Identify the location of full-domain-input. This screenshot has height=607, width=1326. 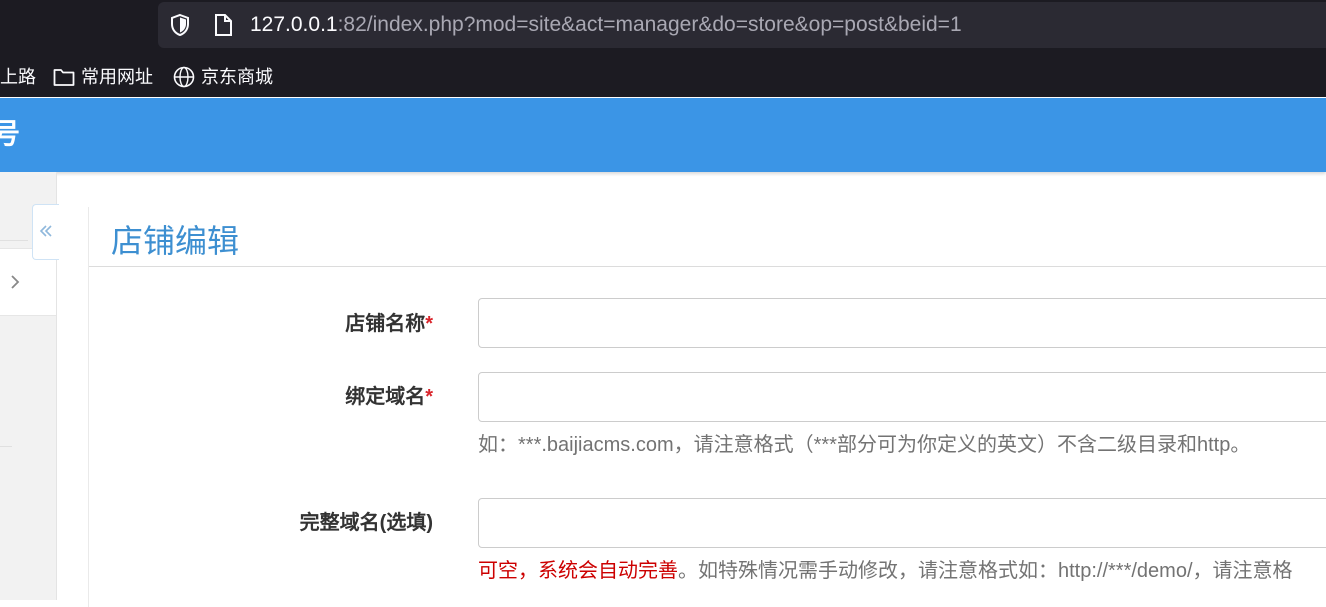
(902, 523).